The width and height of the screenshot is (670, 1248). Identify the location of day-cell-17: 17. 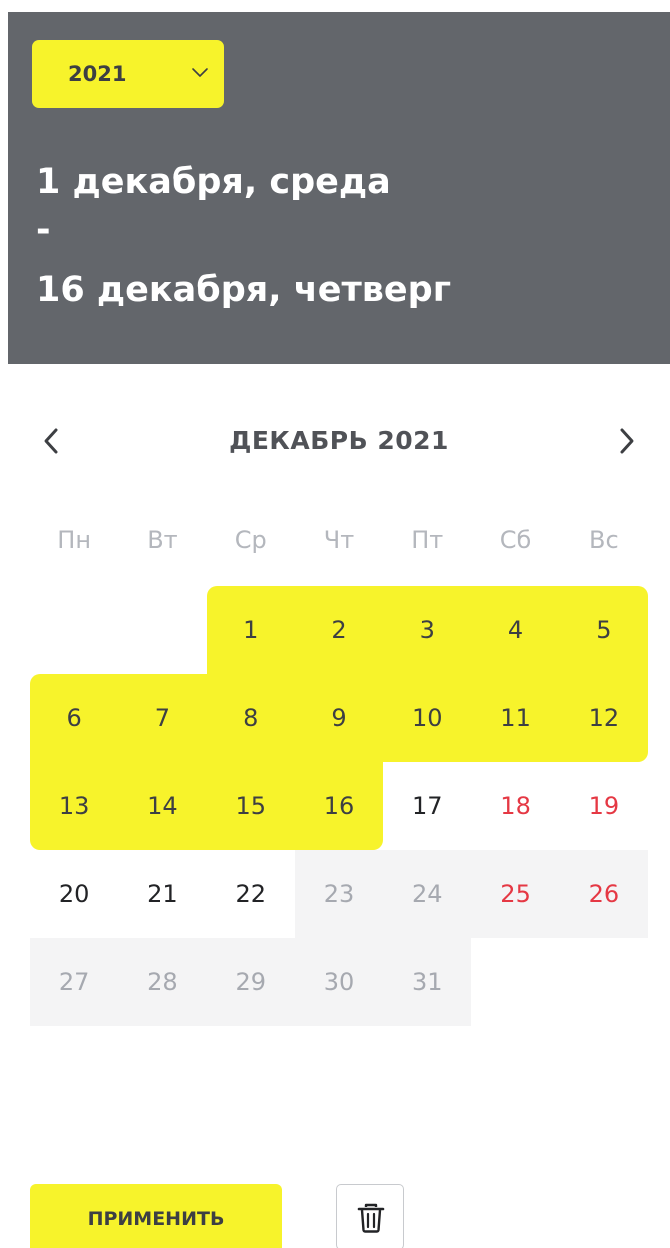
(427, 806).